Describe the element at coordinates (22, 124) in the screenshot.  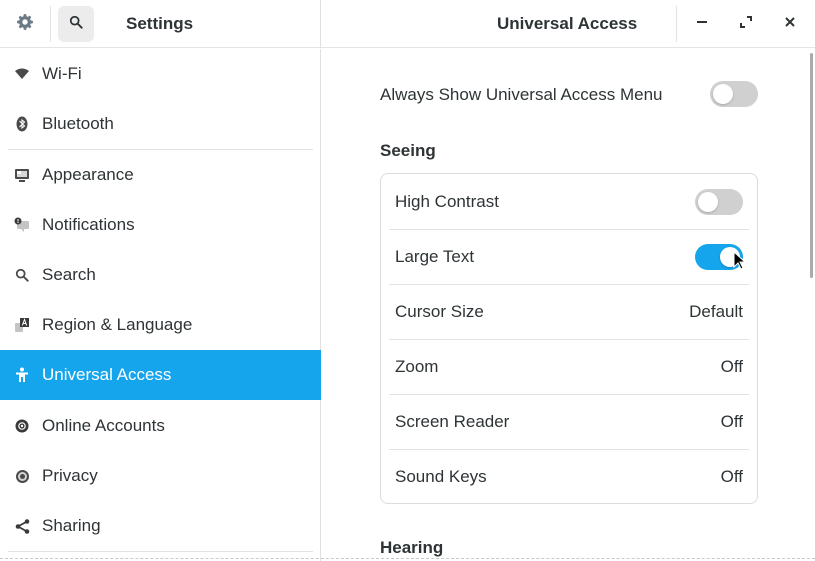
I see `bluetooth-icon` at that location.